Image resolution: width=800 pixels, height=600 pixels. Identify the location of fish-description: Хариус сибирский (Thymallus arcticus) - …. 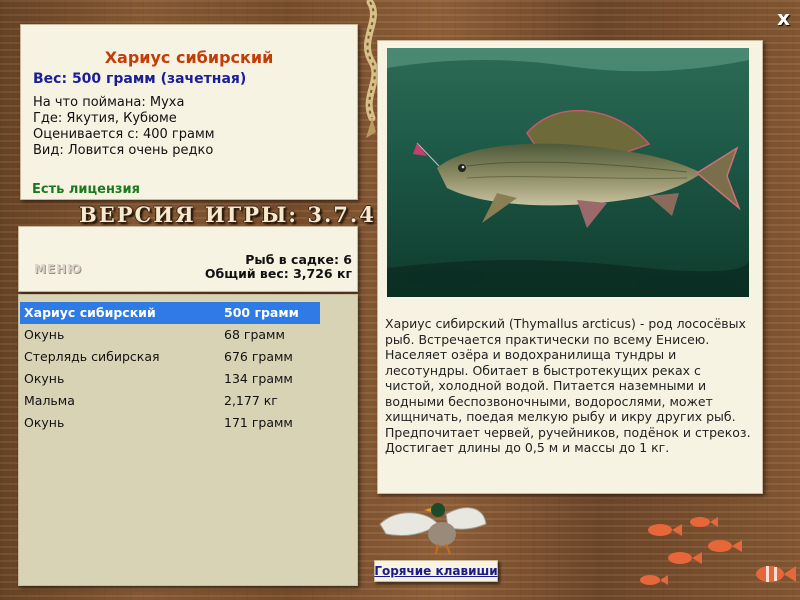
(568, 385).